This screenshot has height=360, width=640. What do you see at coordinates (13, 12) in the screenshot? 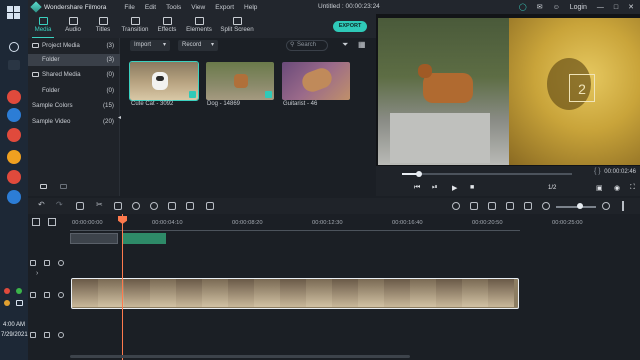
I see `windows-start-icon` at bounding box center [13, 12].